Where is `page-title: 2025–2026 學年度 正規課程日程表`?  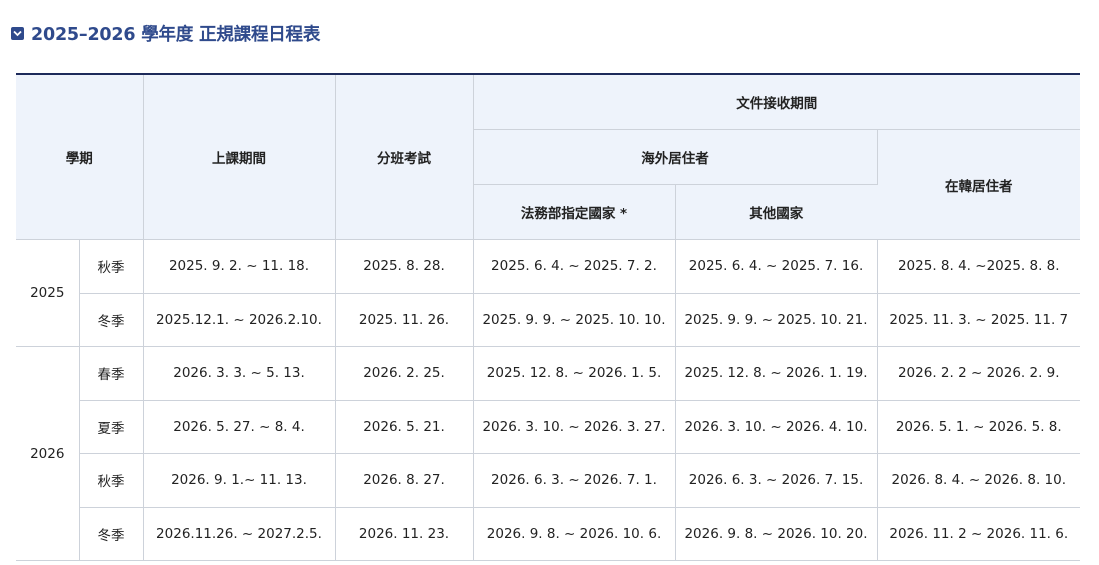 page-title: 2025–2026 學年度 正規課程日程表 is located at coordinates (176, 35).